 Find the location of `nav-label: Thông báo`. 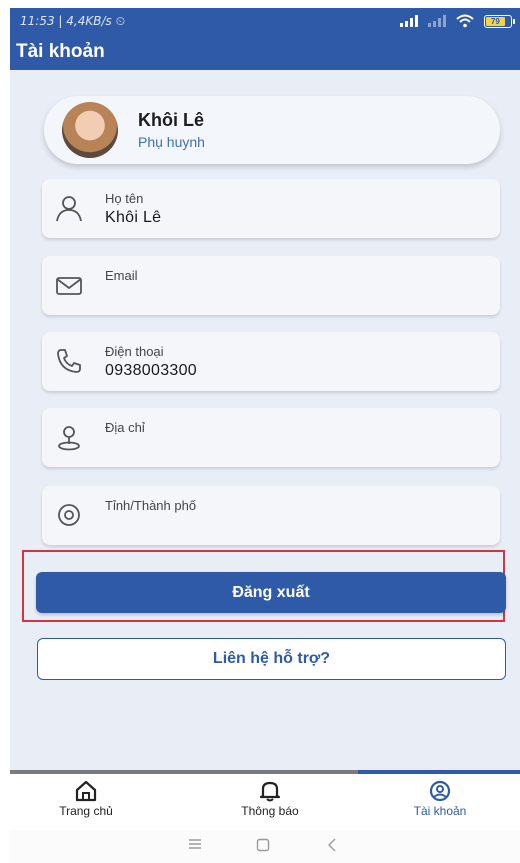

nav-label: Thông báo is located at coordinates (270, 811).